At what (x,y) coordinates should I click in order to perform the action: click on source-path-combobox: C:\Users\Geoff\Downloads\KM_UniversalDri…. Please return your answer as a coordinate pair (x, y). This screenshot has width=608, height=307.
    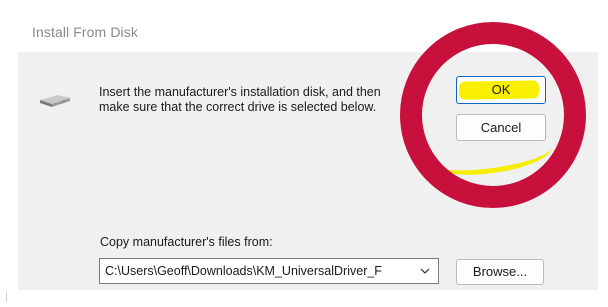
    Looking at the image, I should click on (269, 271).